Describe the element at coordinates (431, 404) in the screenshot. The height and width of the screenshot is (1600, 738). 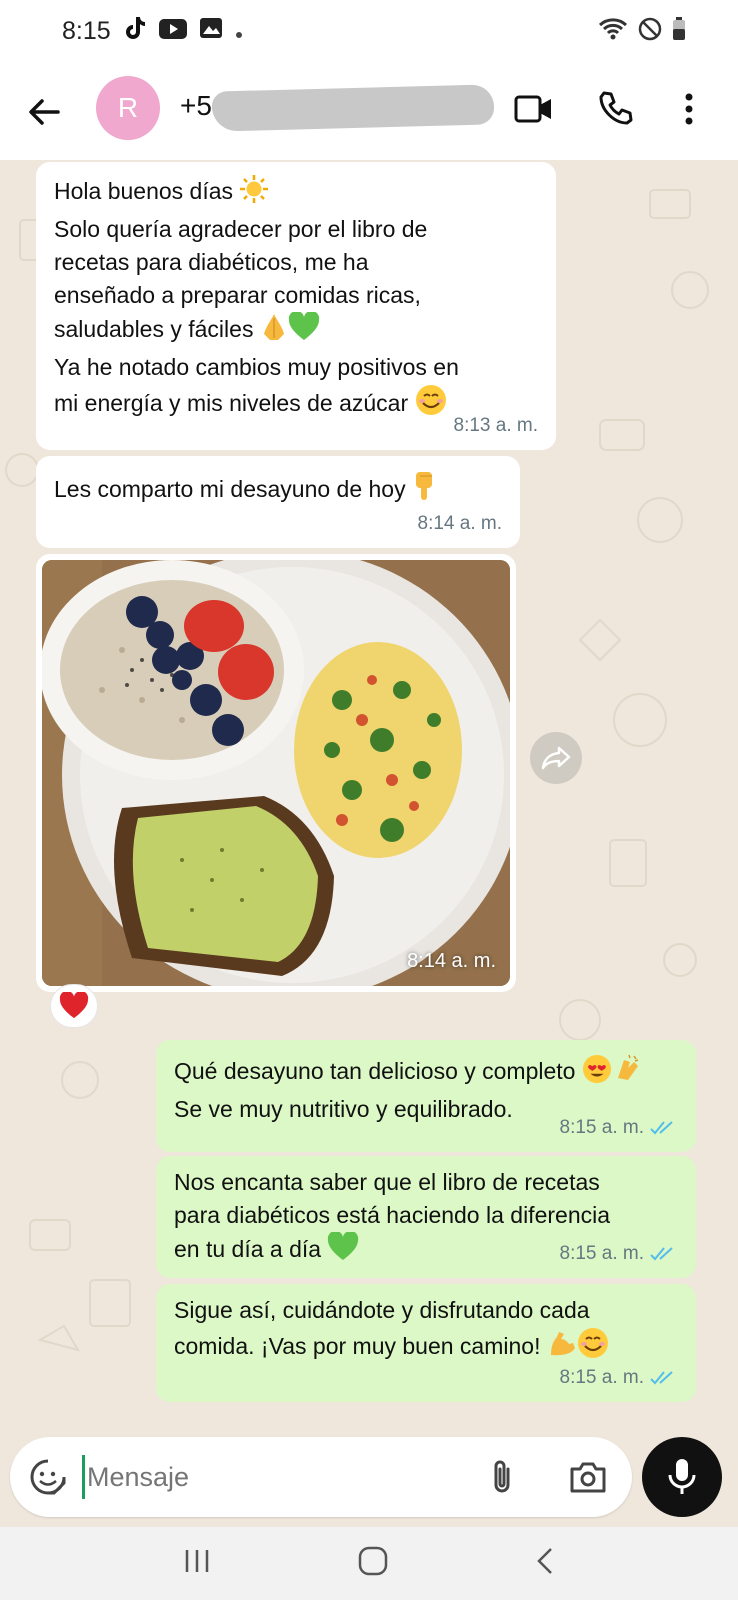
I see `smiling-emoji-icon` at that location.